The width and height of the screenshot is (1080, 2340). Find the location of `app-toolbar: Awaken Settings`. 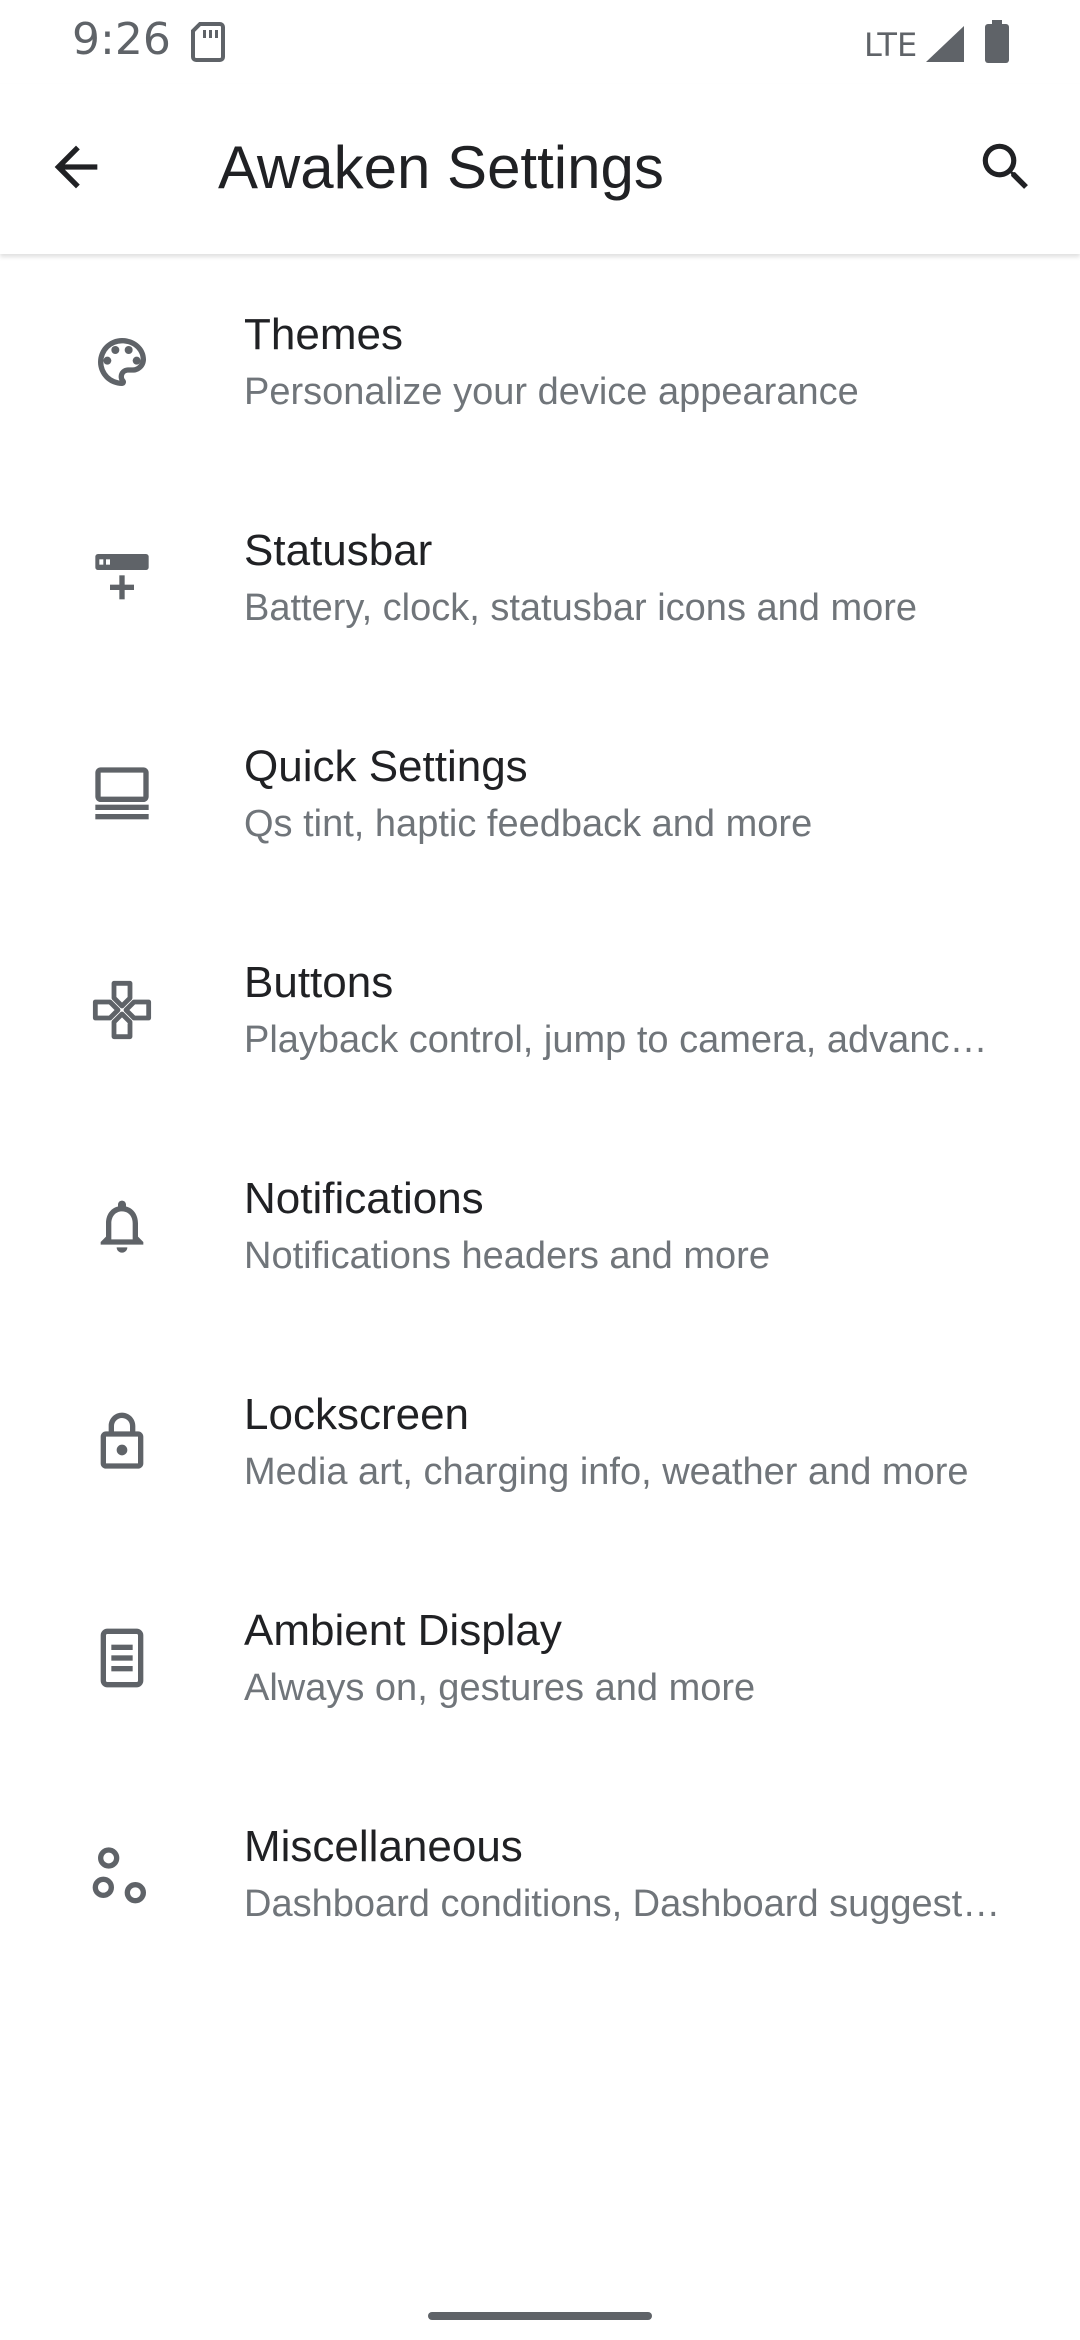

app-toolbar: Awaken Settings is located at coordinates (540, 169).